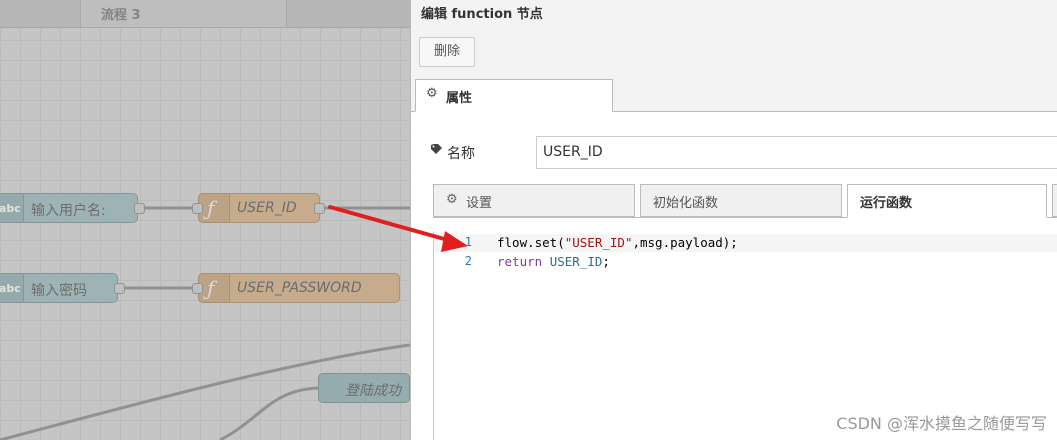  What do you see at coordinates (482, 14) in the screenshot?
I see `tray-title: 编辑 function 节点` at bounding box center [482, 14].